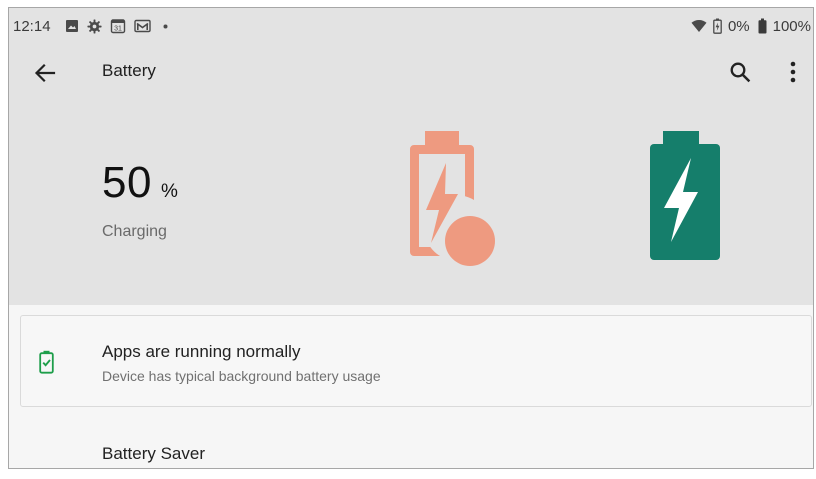 The height and width of the screenshot is (479, 816). What do you see at coordinates (72, 26) in the screenshot?
I see `photo-icon` at bounding box center [72, 26].